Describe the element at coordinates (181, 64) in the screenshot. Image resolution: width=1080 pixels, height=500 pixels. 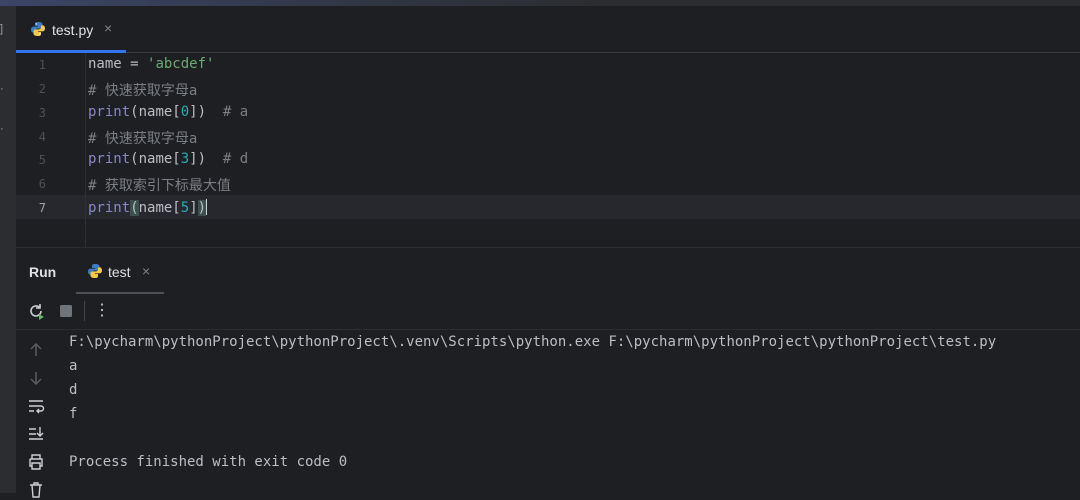
I see `string-literal: 'abcdef'` at that location.